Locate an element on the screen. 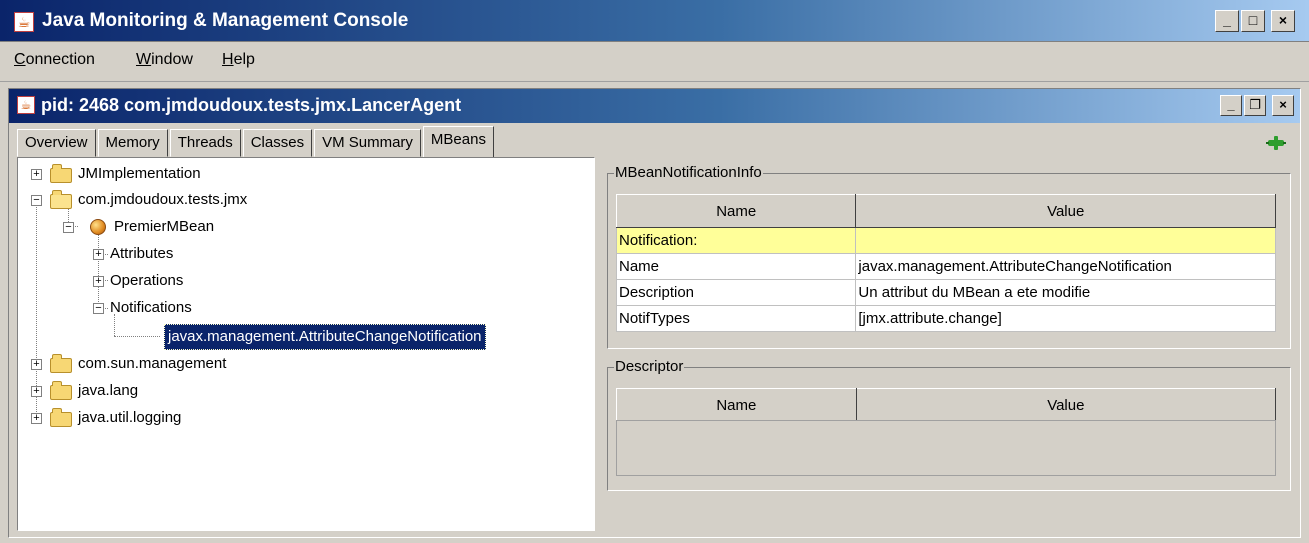 This screenshot has height=543, width=1309. tree-node-label: com.jmdoudoux.tests.jmx is located at coordinates (163, 199).